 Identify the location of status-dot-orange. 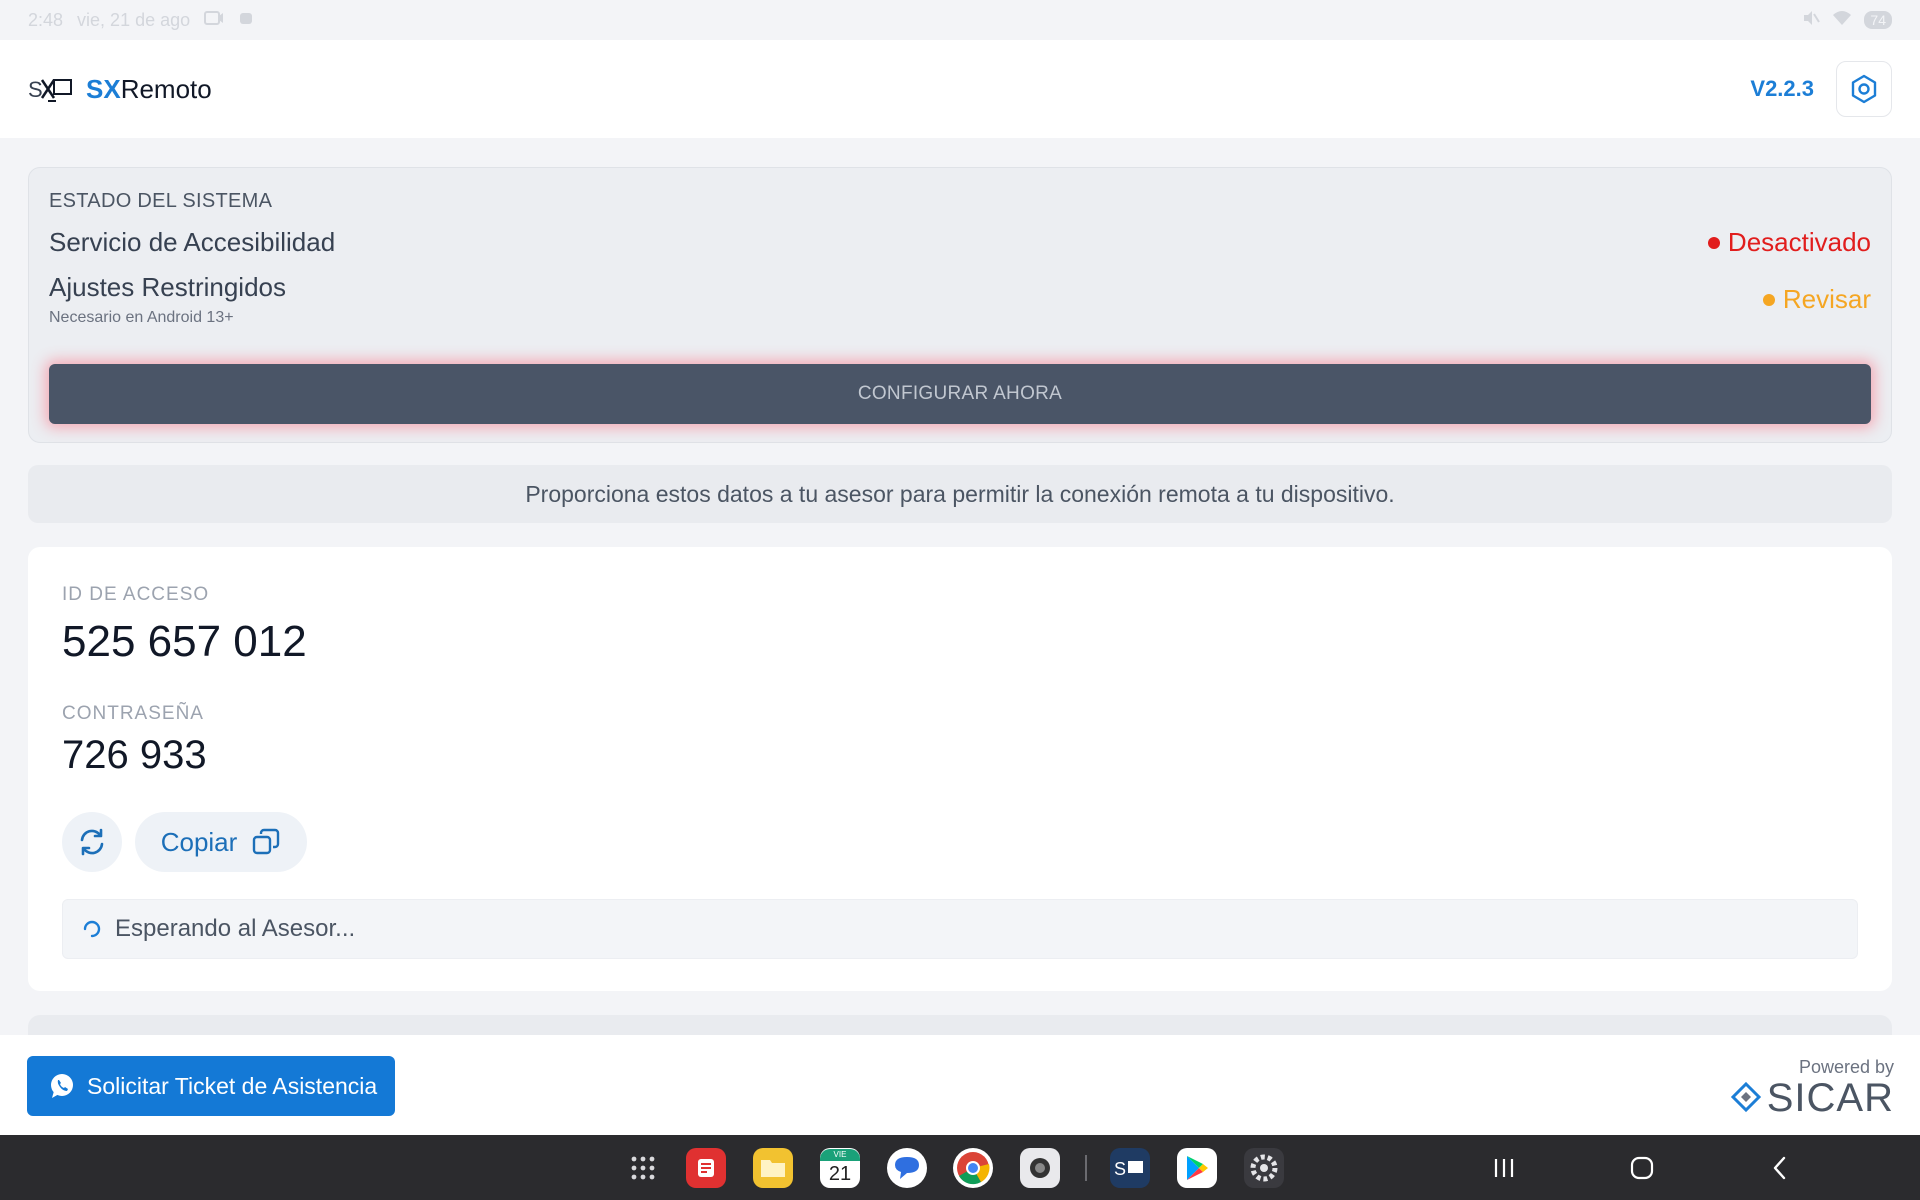
(1768, 299).